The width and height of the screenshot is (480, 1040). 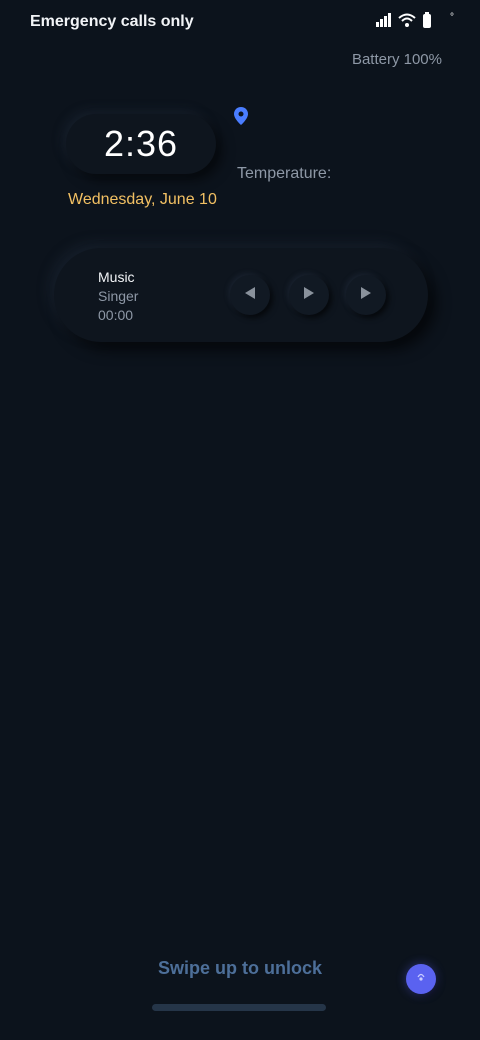 What do you see at coordinates (241, 118) in the screenshot?
I see `location-pin-icon` at bounding box center [241, 118].